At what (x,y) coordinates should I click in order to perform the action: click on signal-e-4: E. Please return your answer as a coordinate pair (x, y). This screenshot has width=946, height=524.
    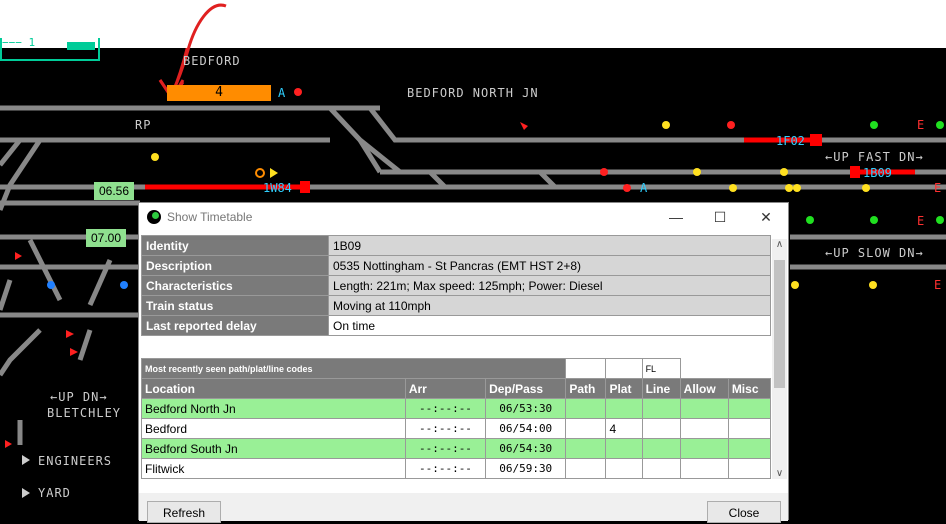
    Looking at the image, I should click on (938, 285).